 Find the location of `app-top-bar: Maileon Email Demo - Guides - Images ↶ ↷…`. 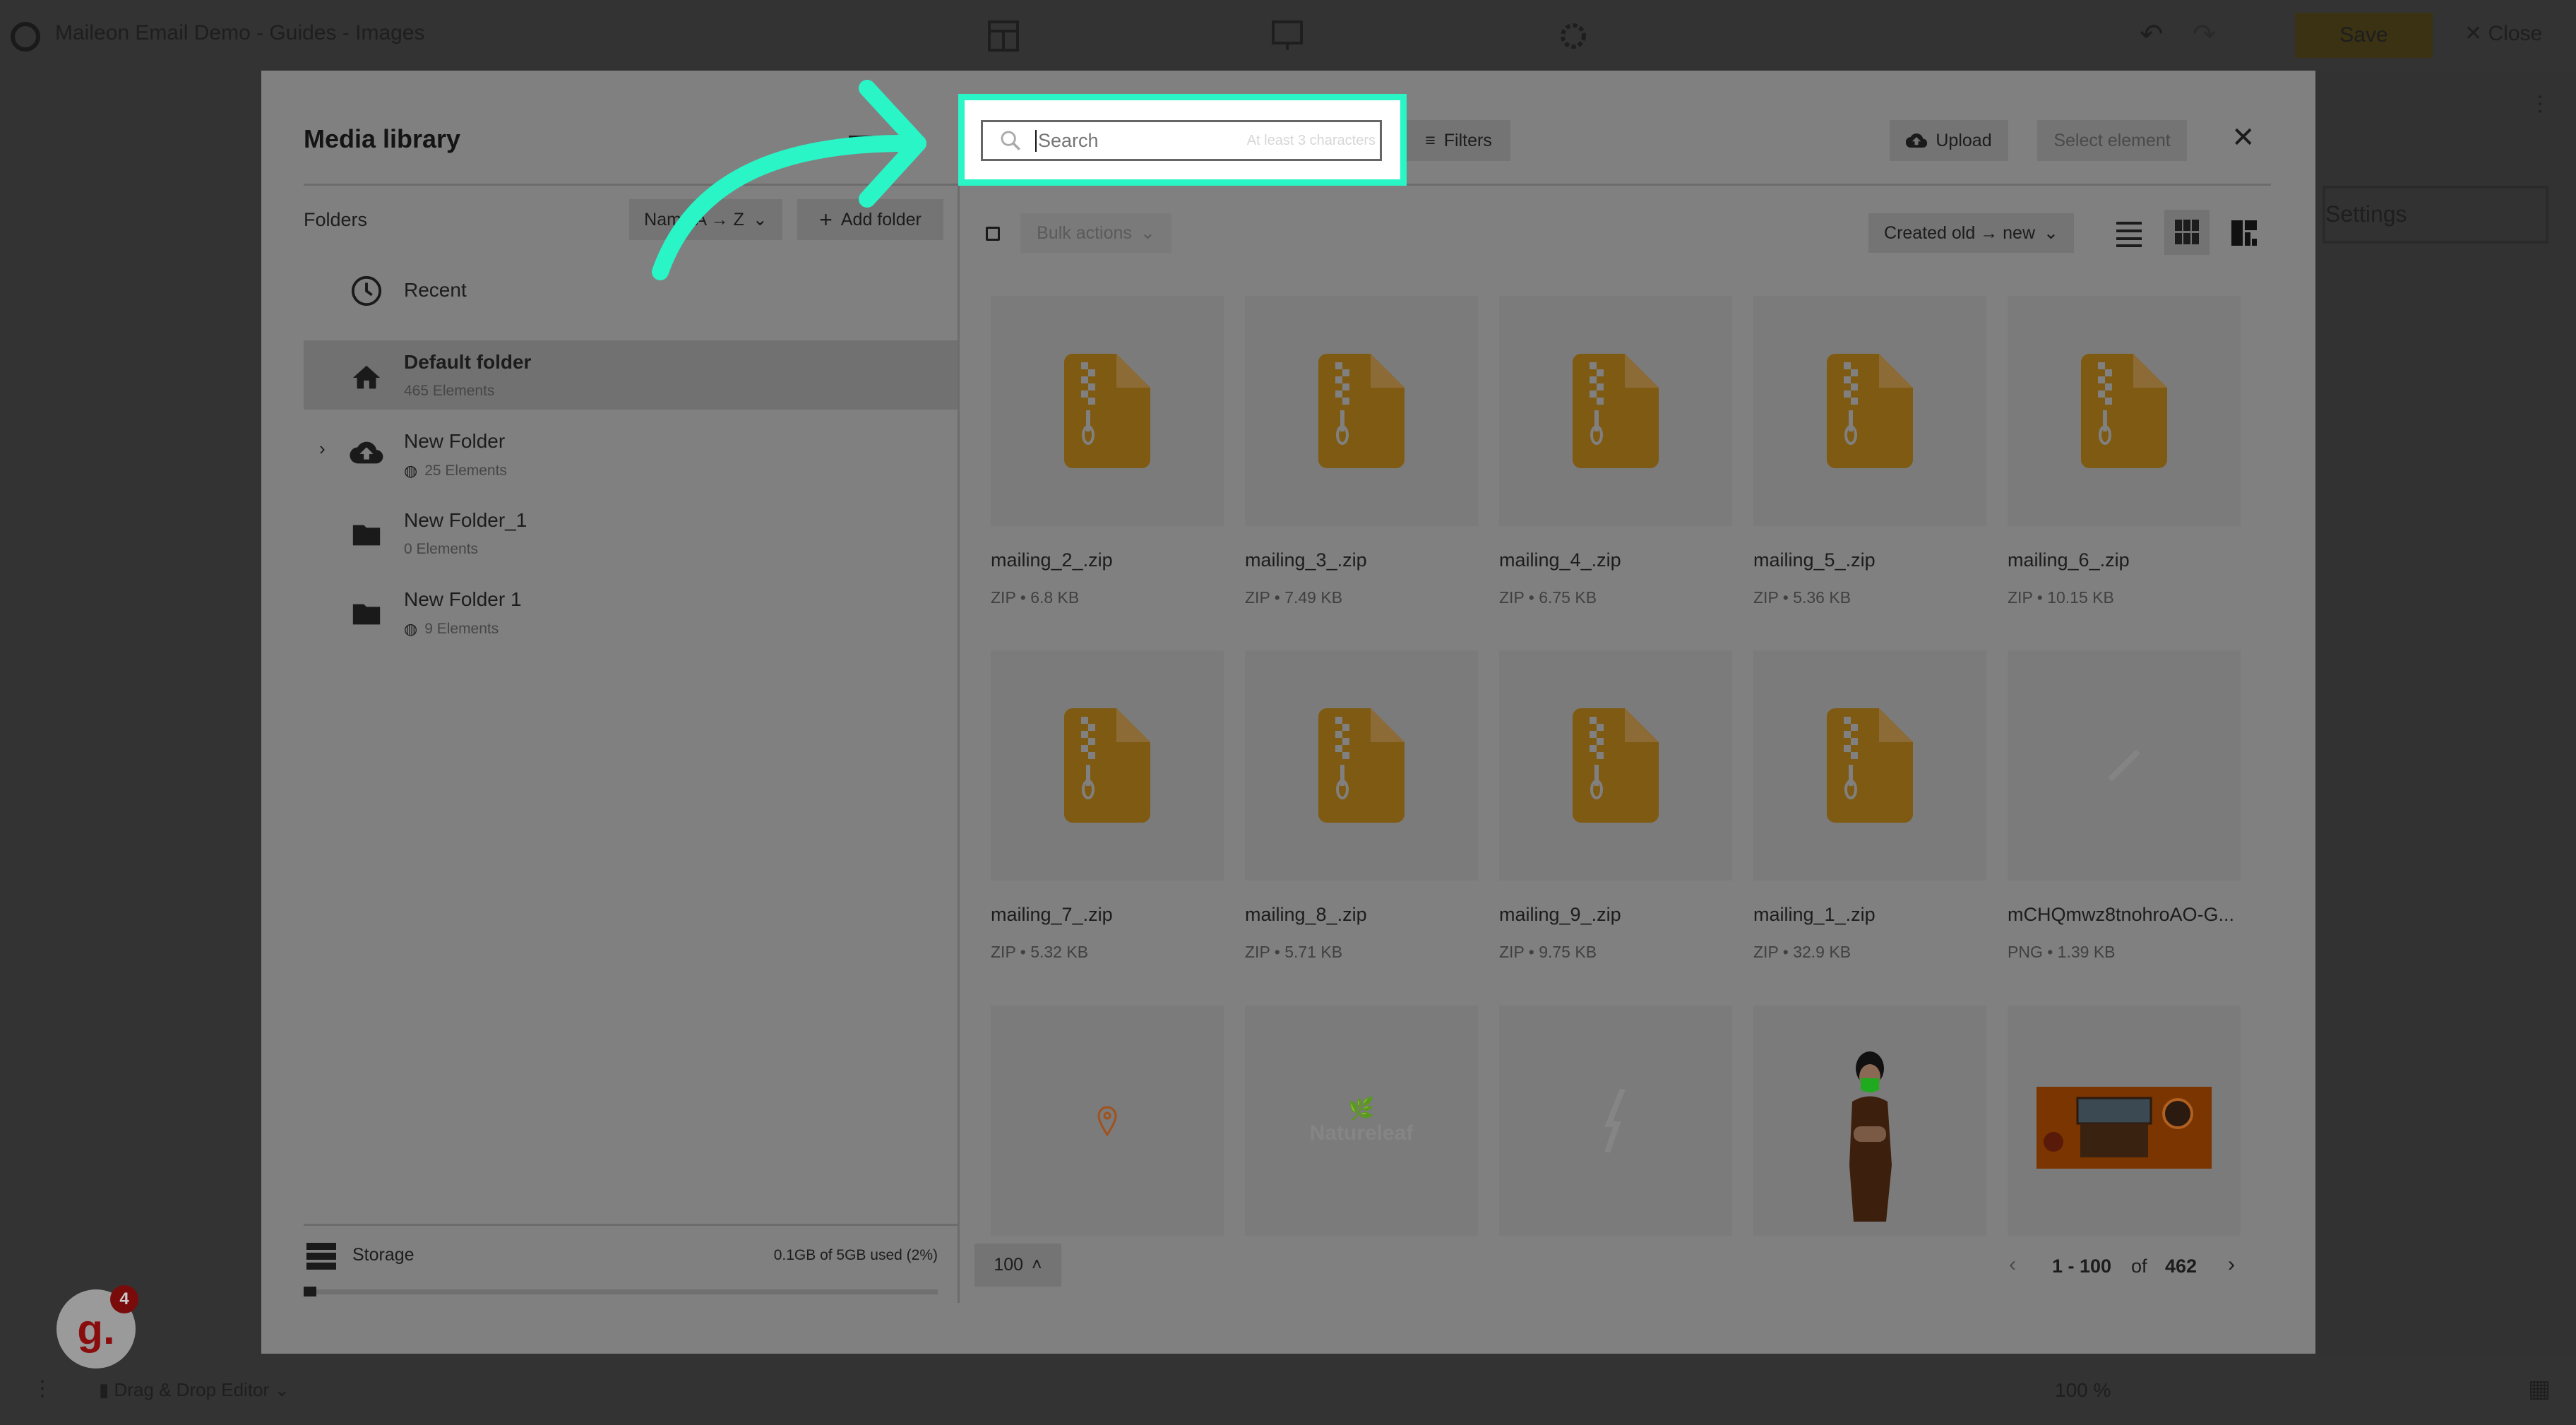

app-top-bar: Maileon Email Demo - Guides - Images ↶ ↷… is located at coordinates (1288, 35).